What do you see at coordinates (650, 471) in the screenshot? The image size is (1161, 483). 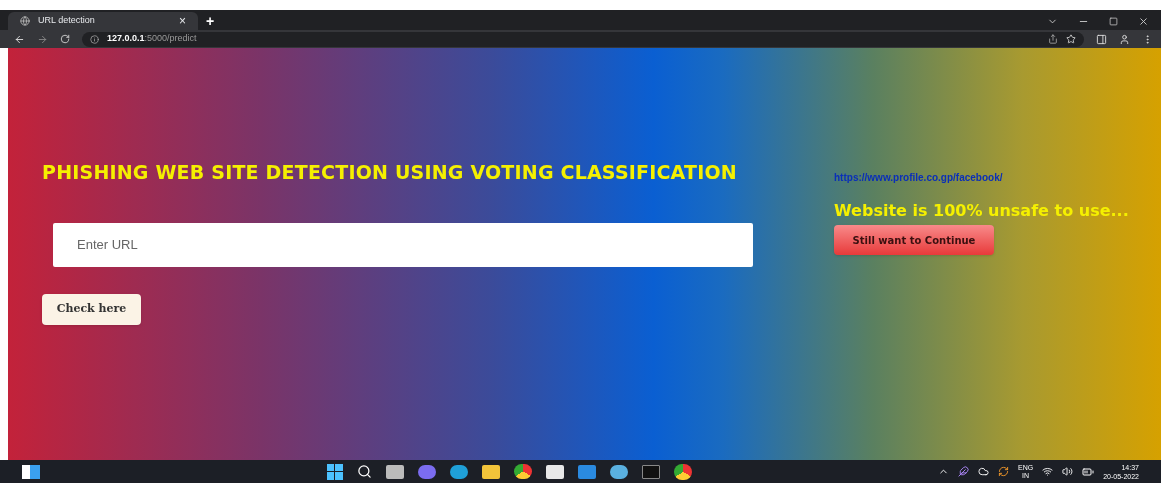 I see `terminal-icon` at bounding box center [650, 471].